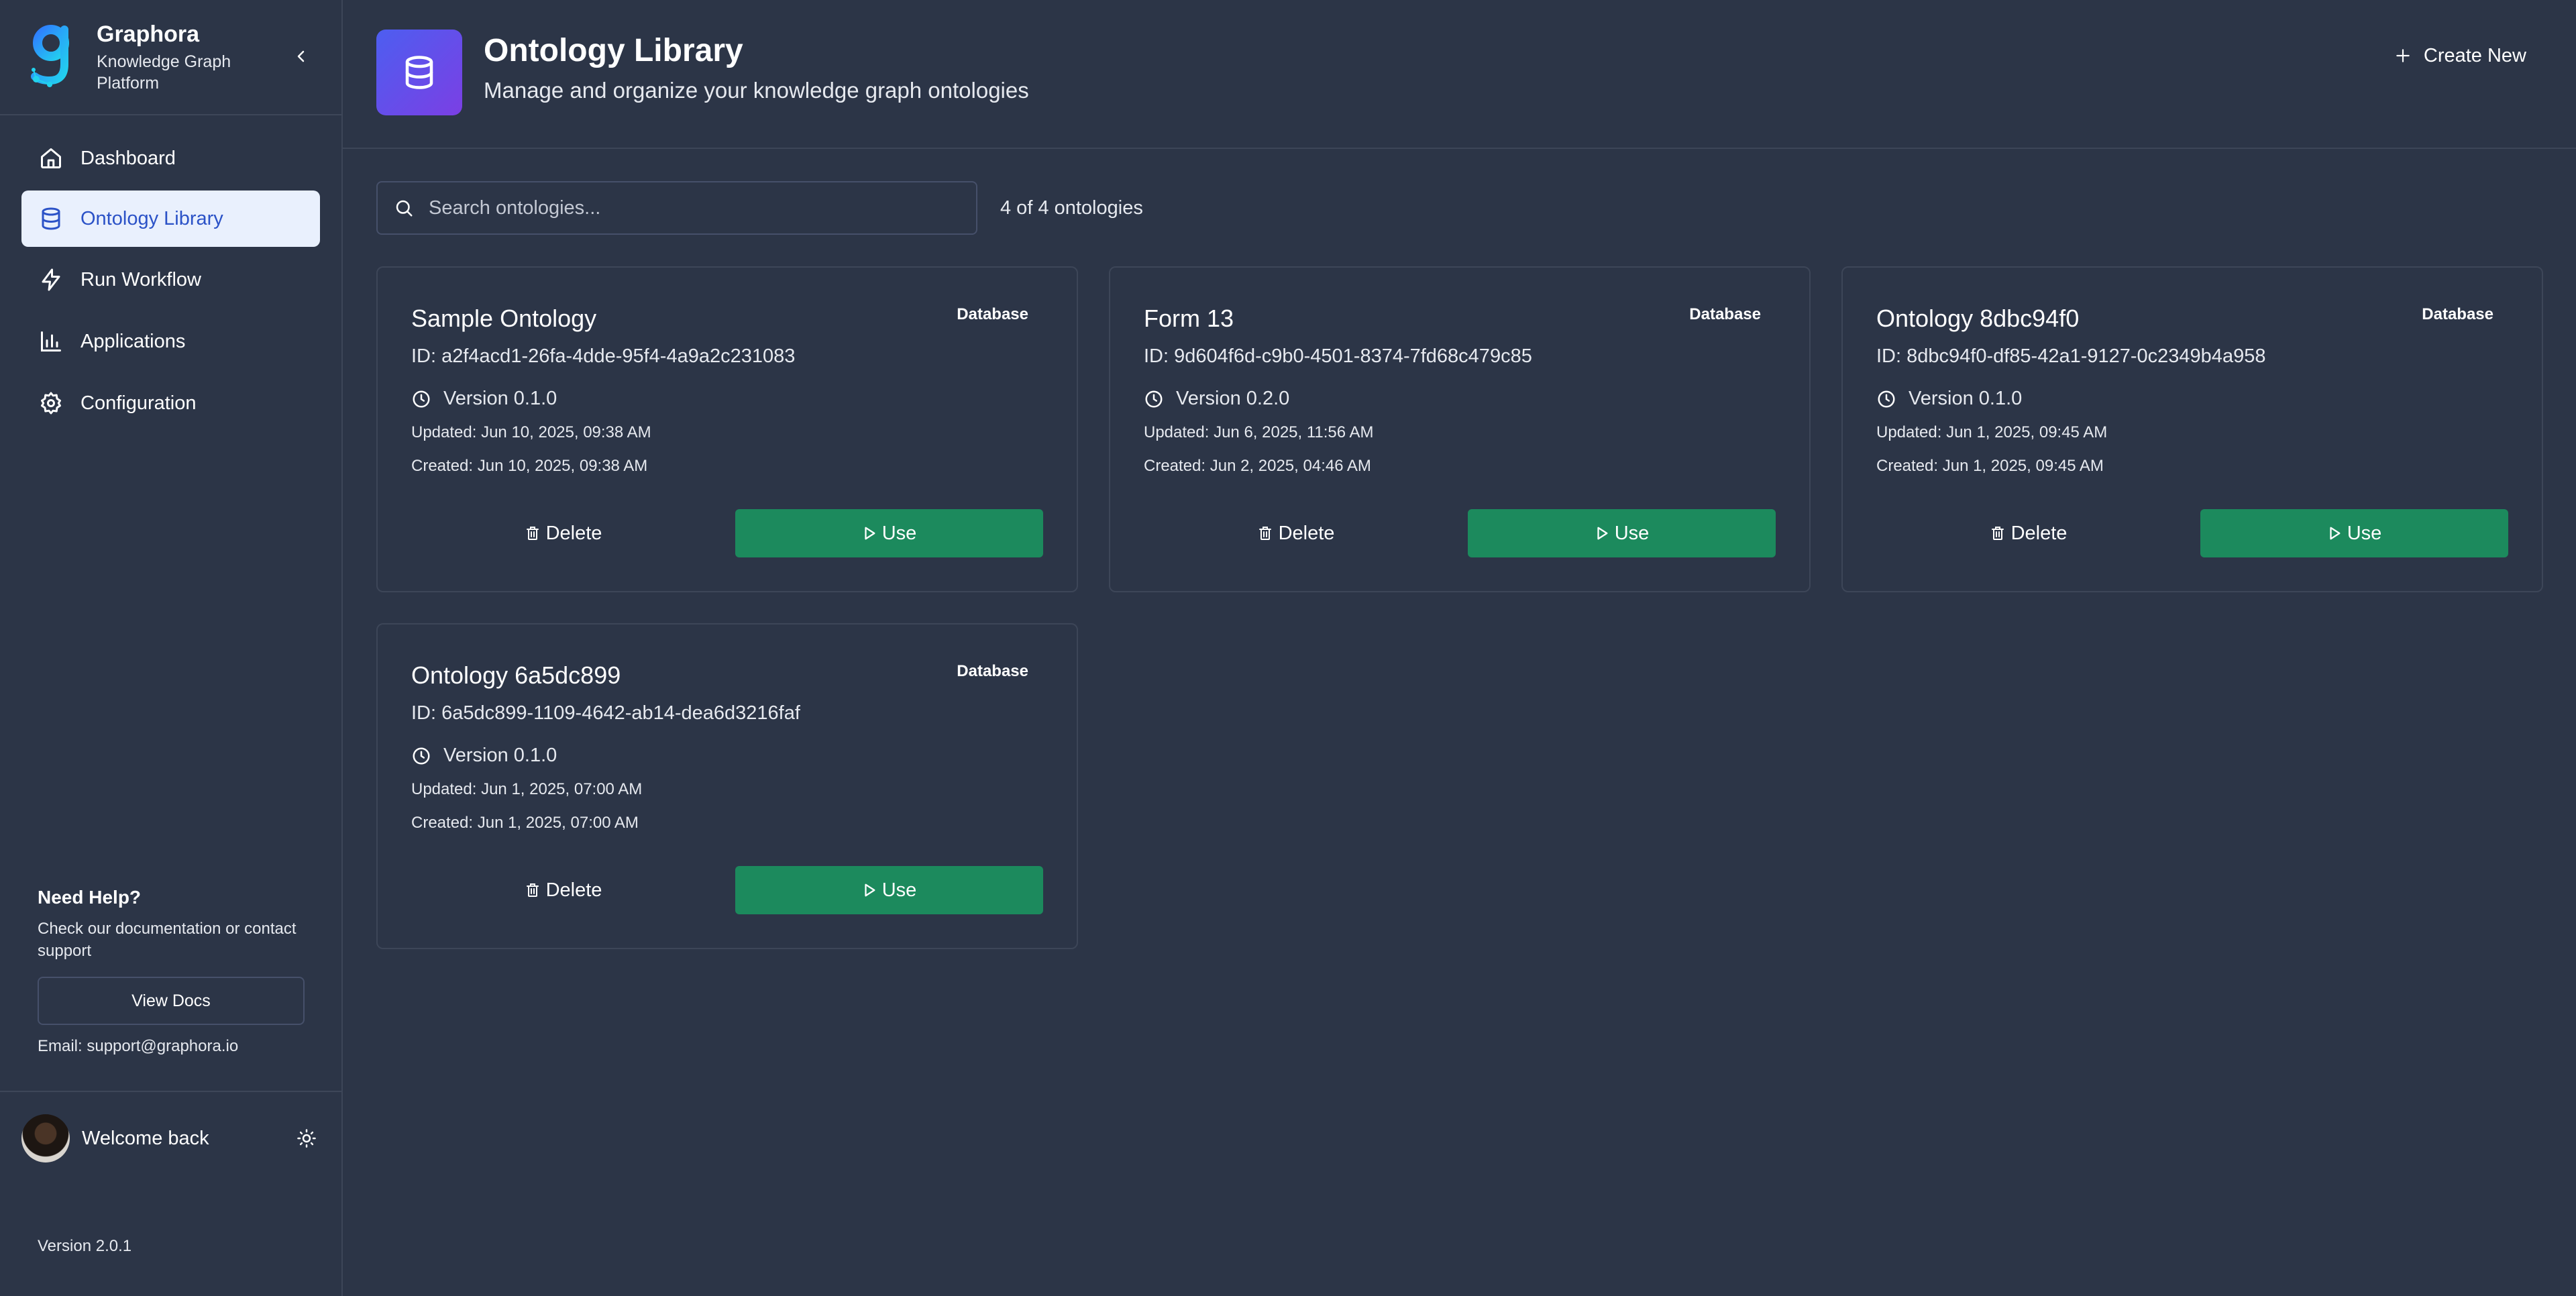 This screenshot has width=2576, height=1296. I want to click on search-box, so click(676, 208).